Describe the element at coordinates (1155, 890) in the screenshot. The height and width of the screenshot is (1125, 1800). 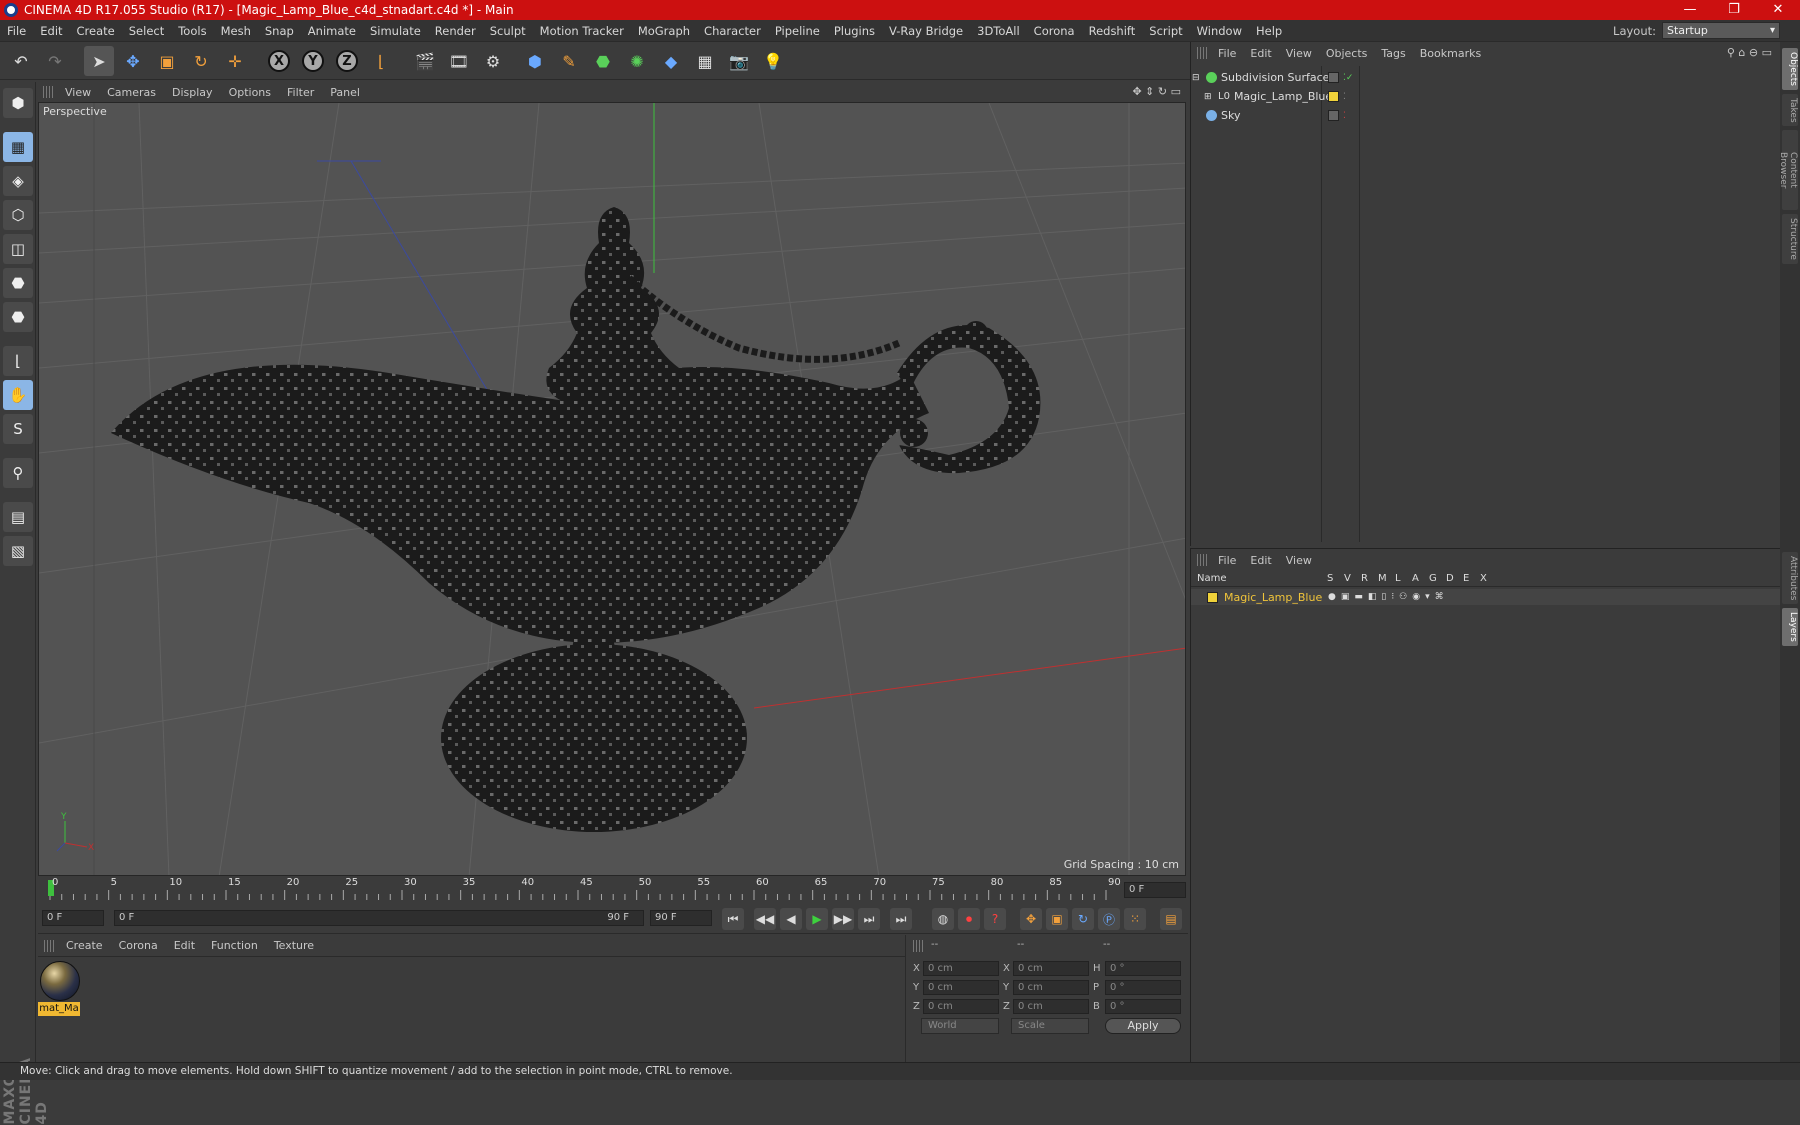
I see `current-frame-field: 0 F` at that location.